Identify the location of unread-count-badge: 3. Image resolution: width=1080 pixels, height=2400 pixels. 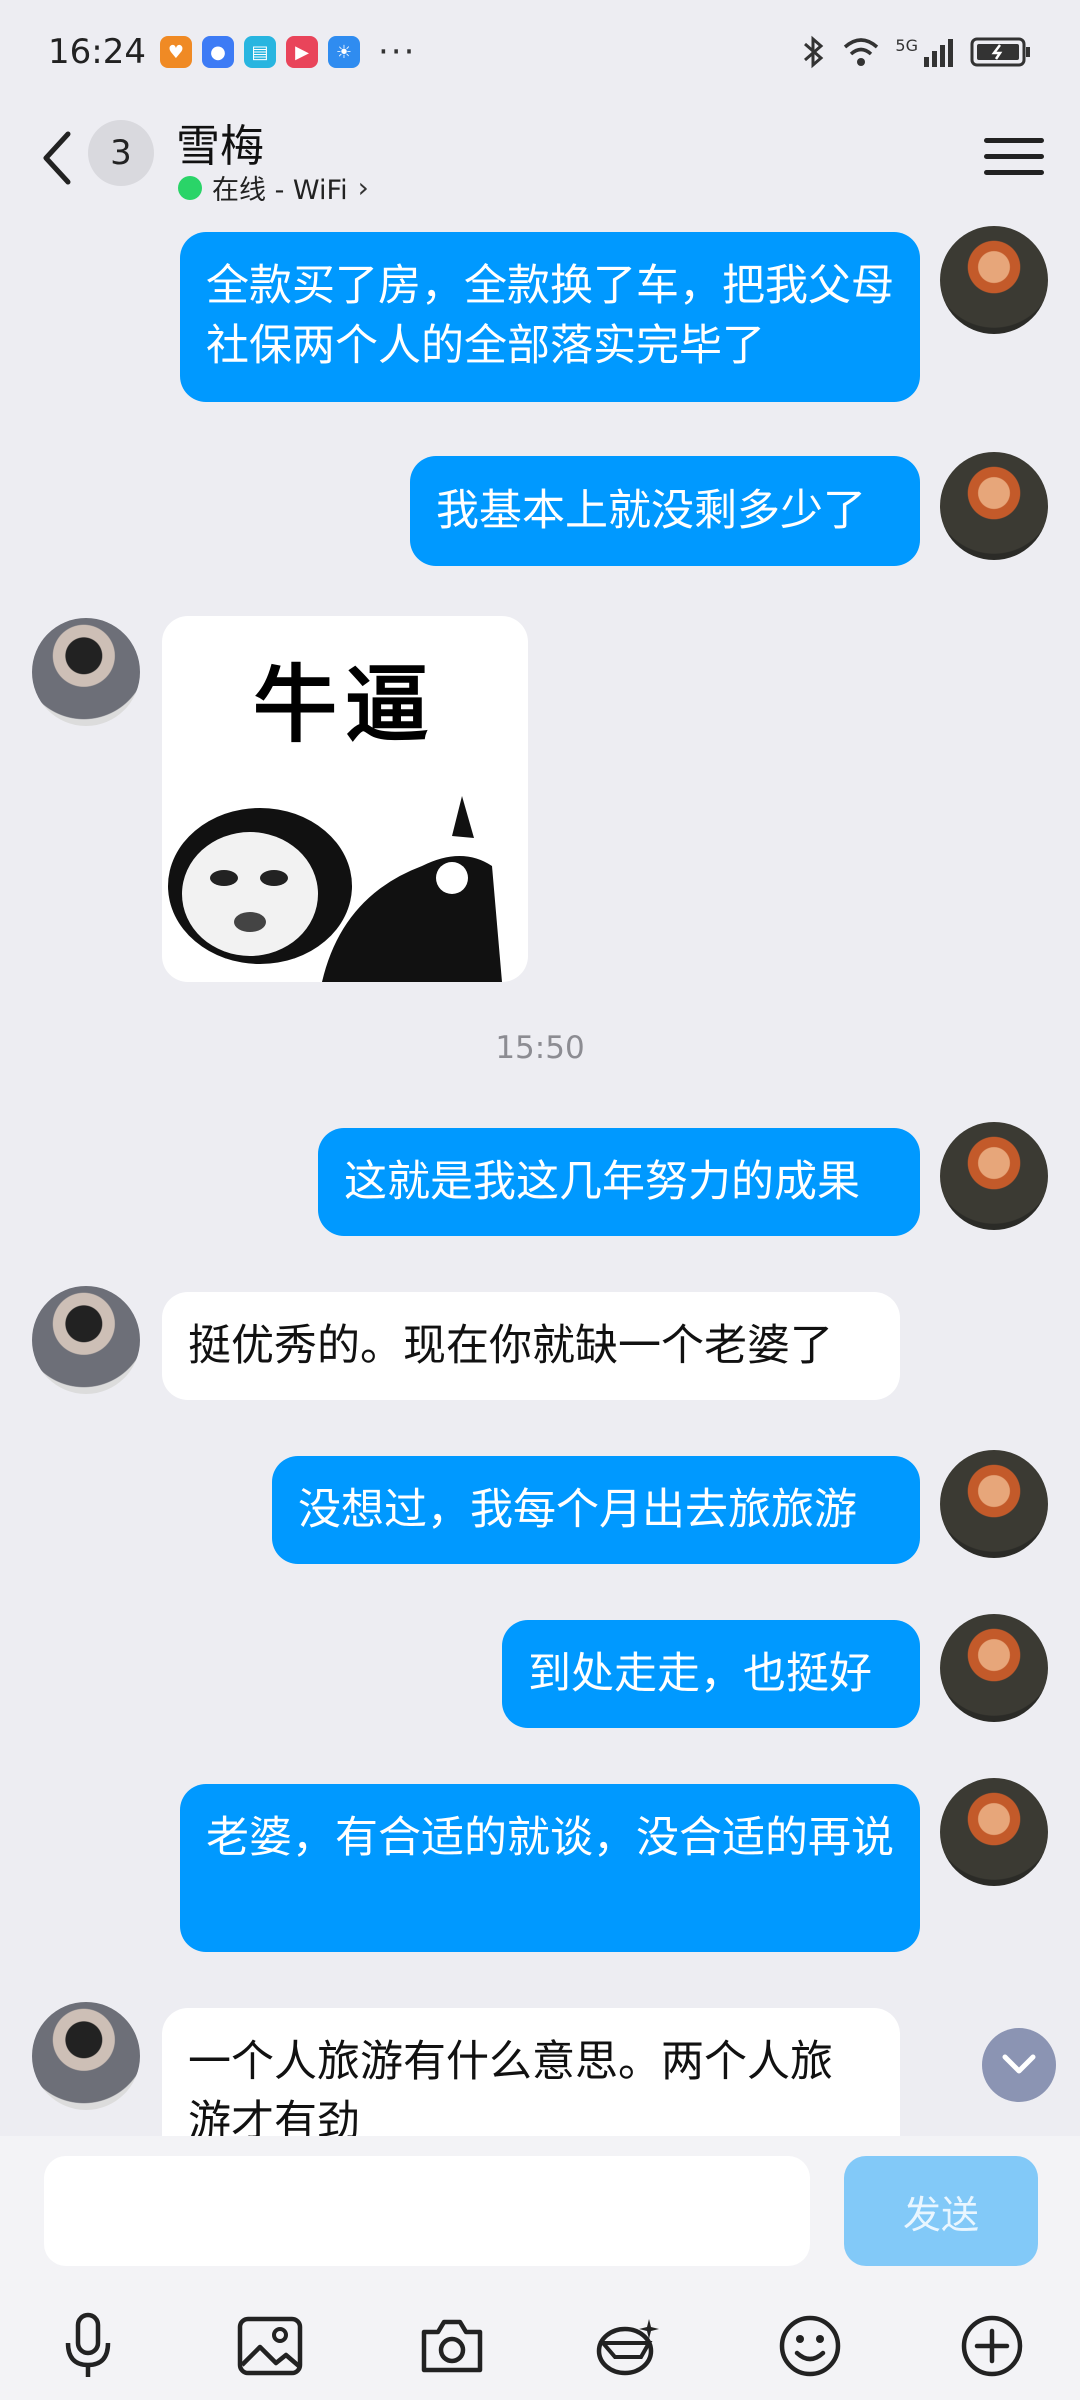
(121, 153).